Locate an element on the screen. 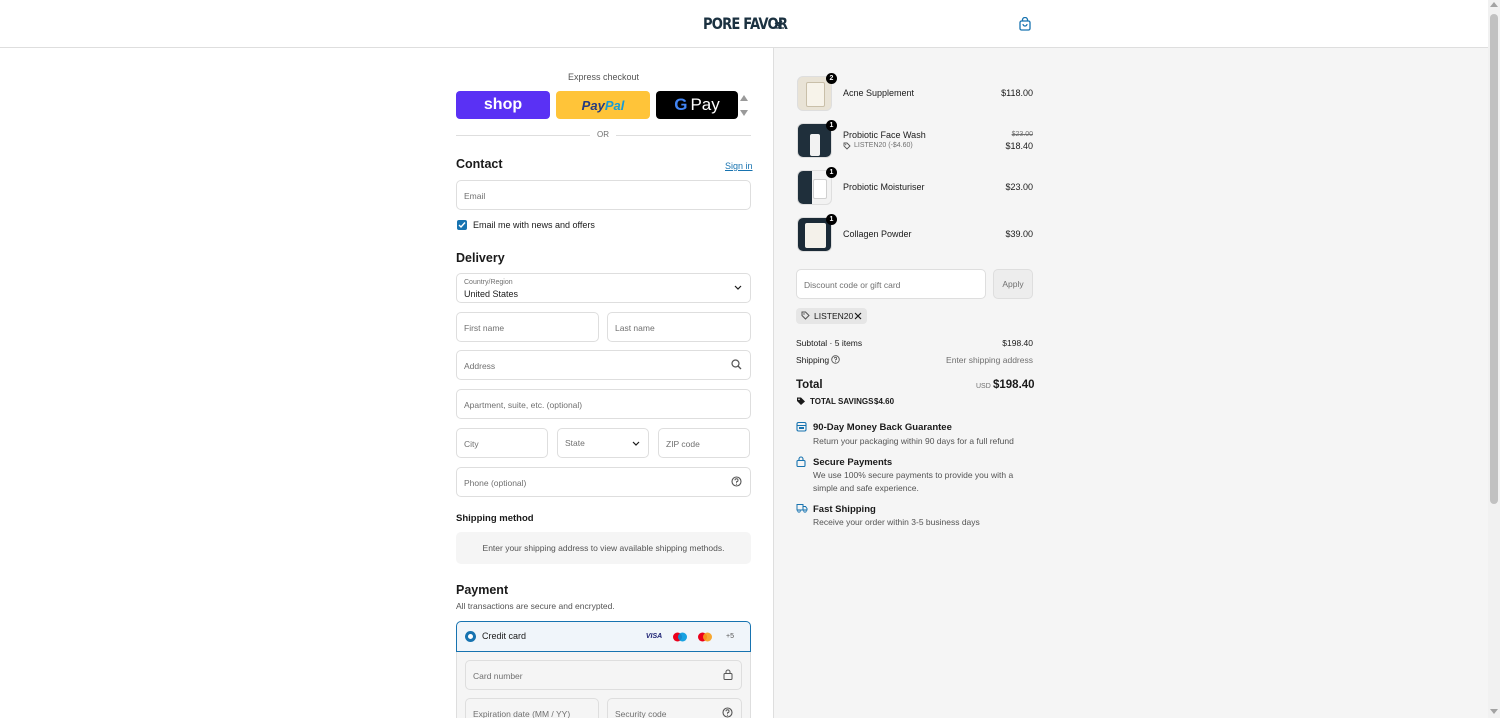 This screenshot has height=718, width=1500. quantity-badge: 2 is located at coordinates (831, 78).